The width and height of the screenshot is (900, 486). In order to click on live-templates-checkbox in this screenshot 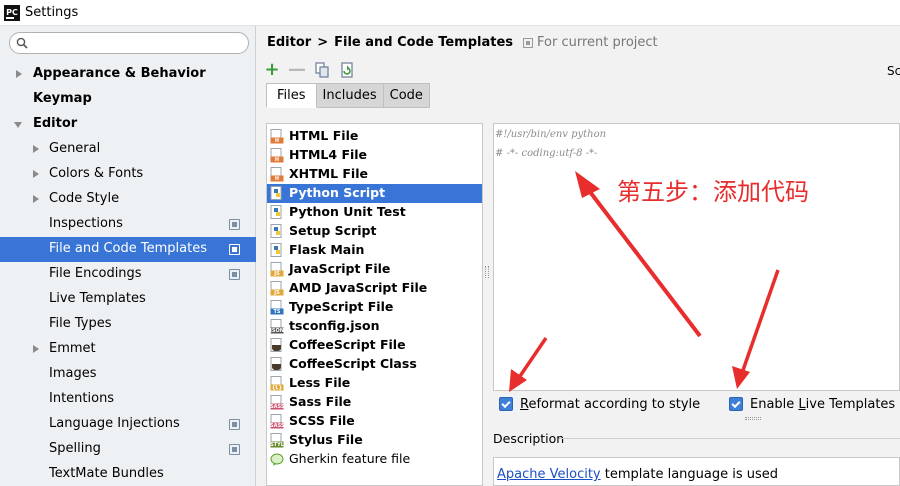, I will do `click(736, 404)`.